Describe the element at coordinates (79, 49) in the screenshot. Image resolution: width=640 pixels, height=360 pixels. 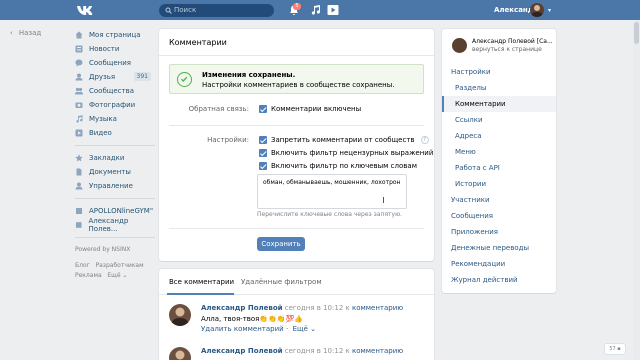
I see `news-icon` at that location.